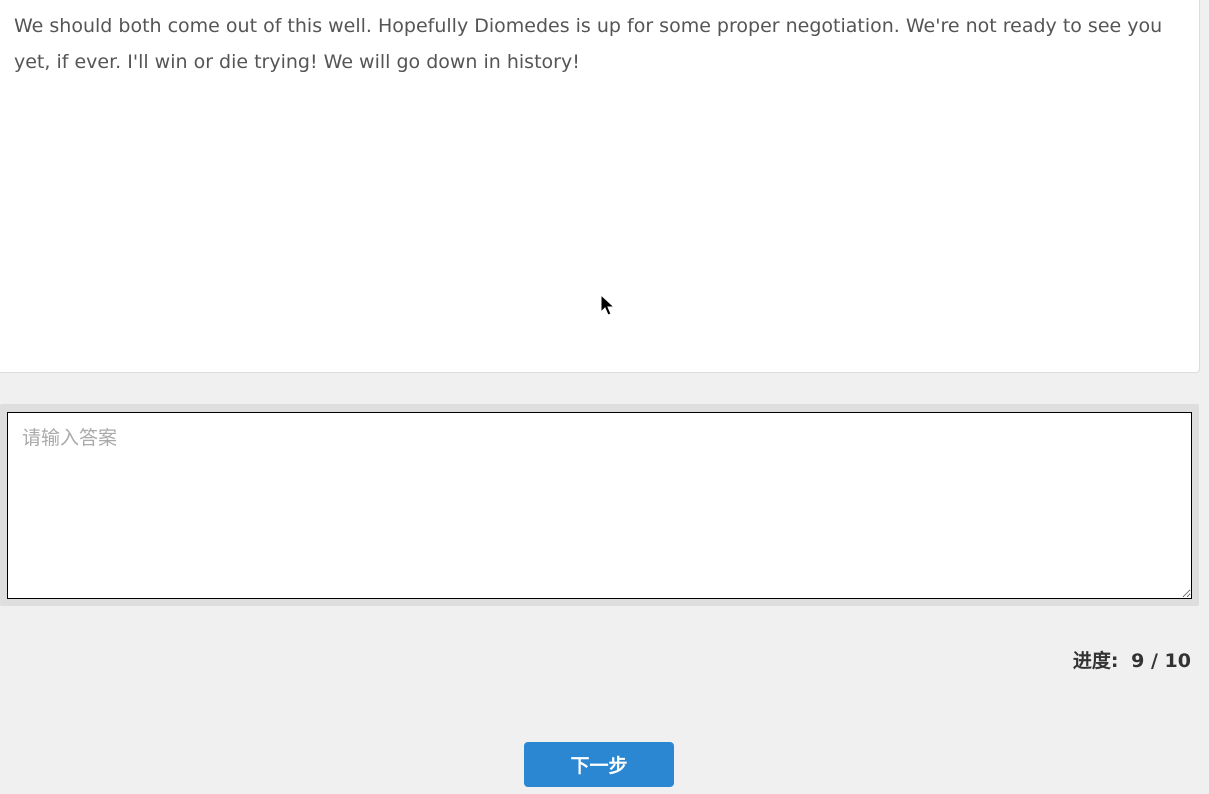 Image resolution: width=1209 pixels, height=794 pixels. I want to click on progress-indicator: 进度: 9 / 10, so click(1132, 659).